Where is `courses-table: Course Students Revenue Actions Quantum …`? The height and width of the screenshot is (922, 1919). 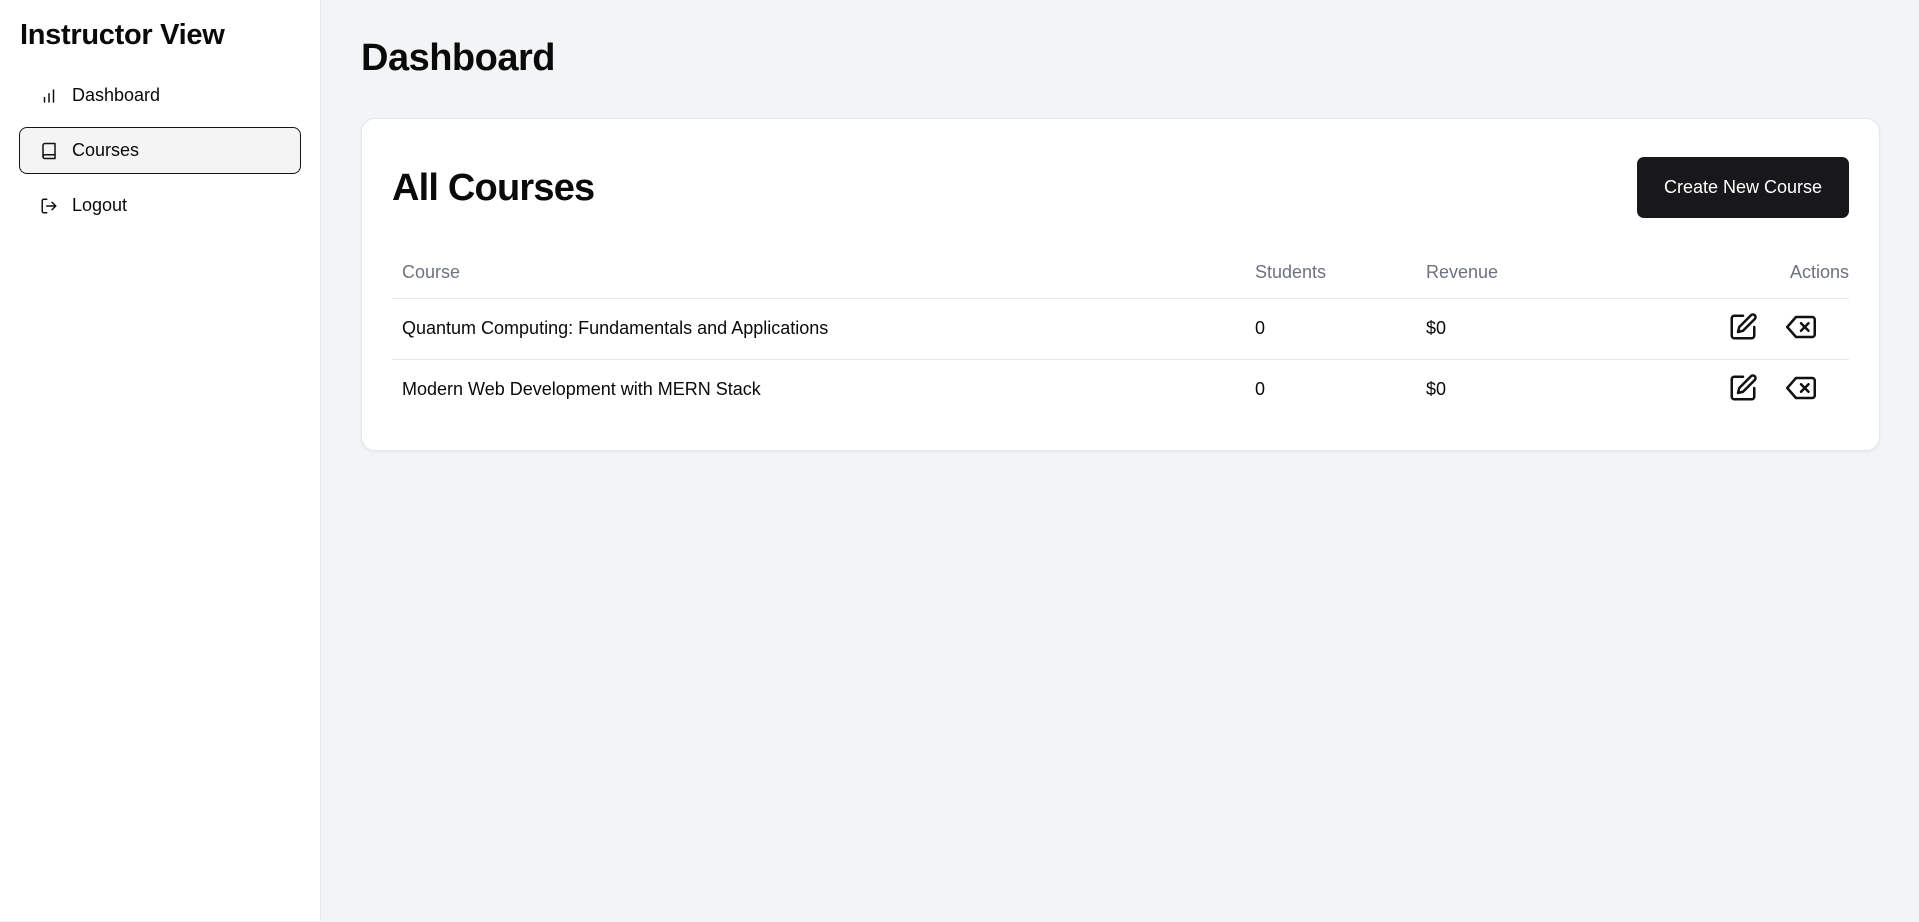 courses-table: Course Students Revenue Actions Quantum … is located at coordinates (1120, 334).